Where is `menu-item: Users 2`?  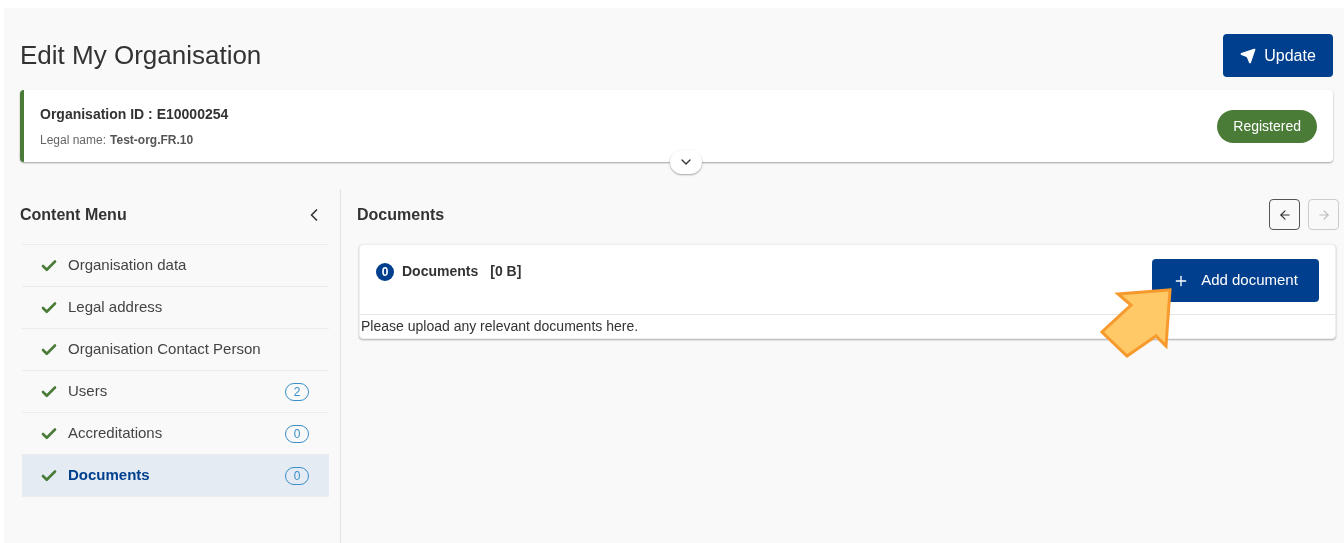 menu-item: Users 2 is located at coordinates (175, 392).